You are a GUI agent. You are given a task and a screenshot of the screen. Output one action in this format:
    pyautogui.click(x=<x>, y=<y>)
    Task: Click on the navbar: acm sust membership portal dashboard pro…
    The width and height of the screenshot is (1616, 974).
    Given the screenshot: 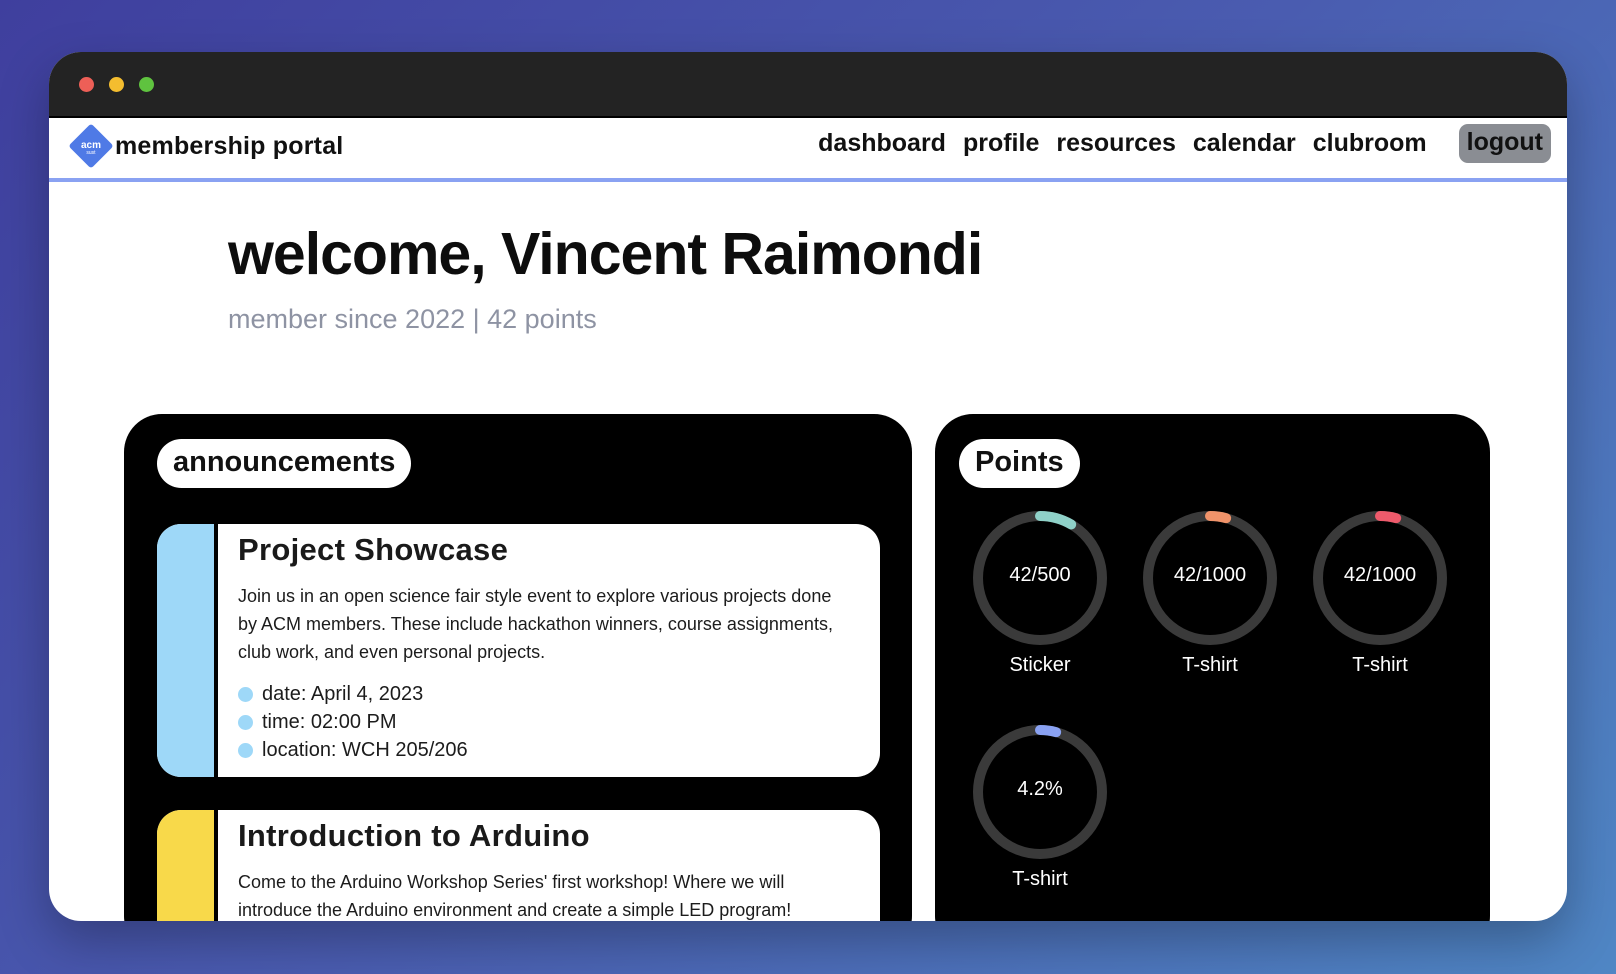 What is the action you would take?
    pyautogui.click(x=808, y=150)
    